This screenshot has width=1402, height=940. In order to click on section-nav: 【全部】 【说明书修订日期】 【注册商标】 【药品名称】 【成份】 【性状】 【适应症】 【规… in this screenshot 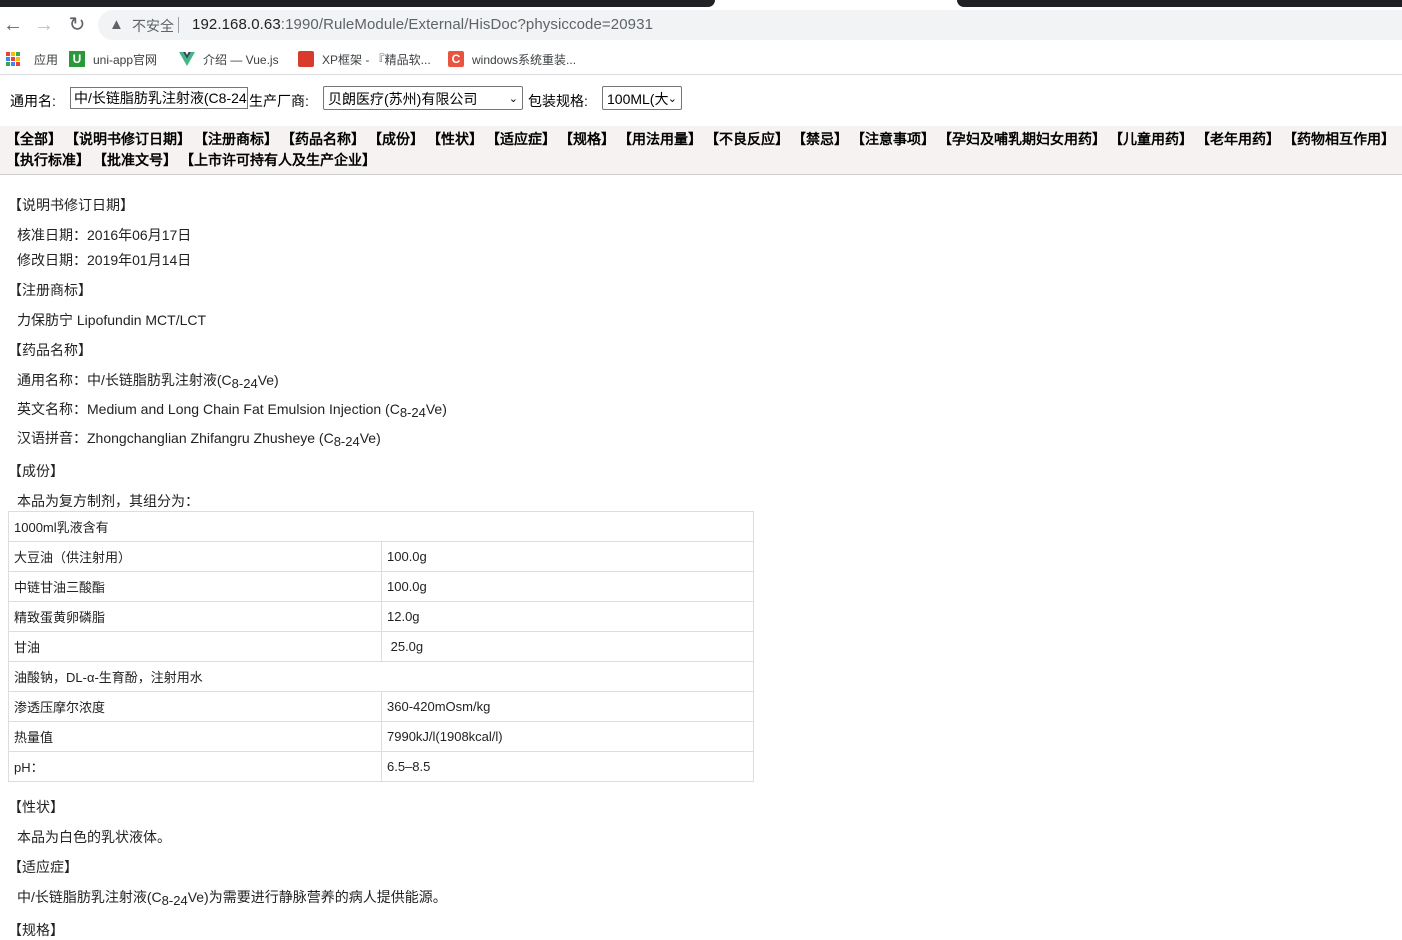, I will do `click(701, 150)`.